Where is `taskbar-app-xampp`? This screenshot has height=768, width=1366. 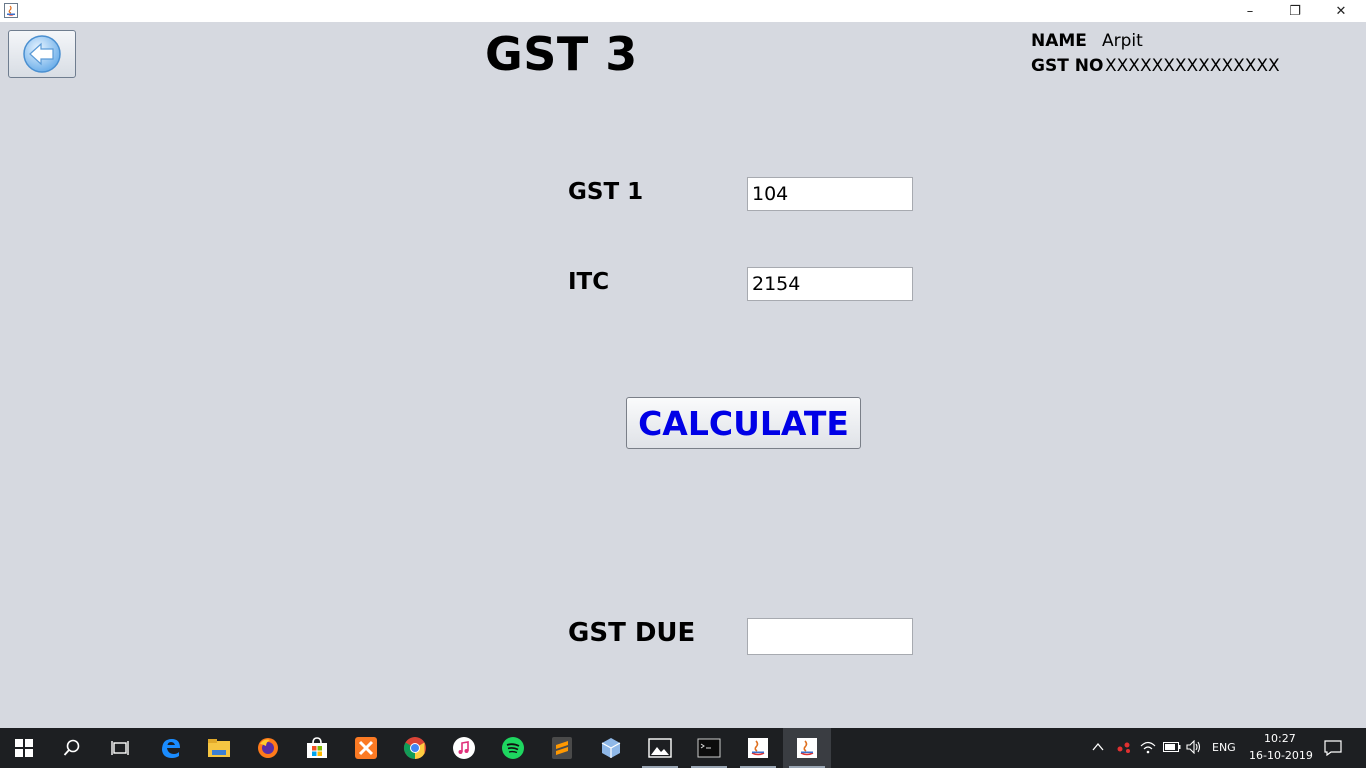 taskbar-app-xampp is located at coordinates (366, 748).